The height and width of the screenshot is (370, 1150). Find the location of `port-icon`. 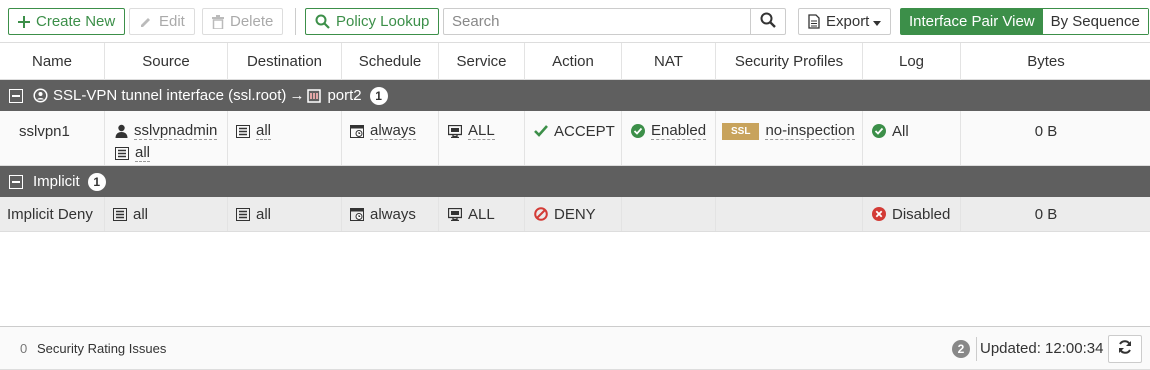

port-icon is located at coordinates (314, 95).